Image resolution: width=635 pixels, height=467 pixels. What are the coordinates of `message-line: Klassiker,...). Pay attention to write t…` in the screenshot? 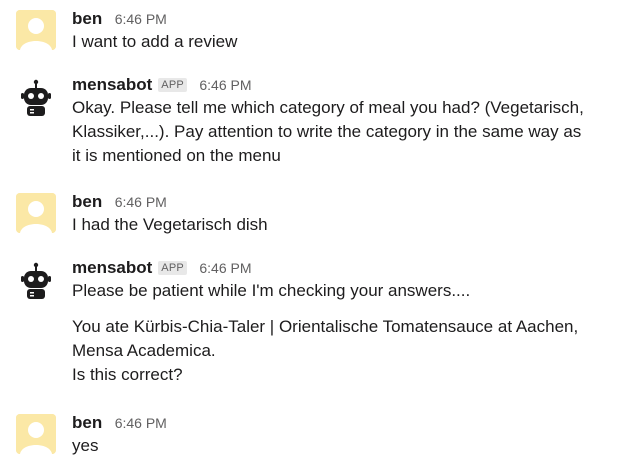 It's located at (327, 131).